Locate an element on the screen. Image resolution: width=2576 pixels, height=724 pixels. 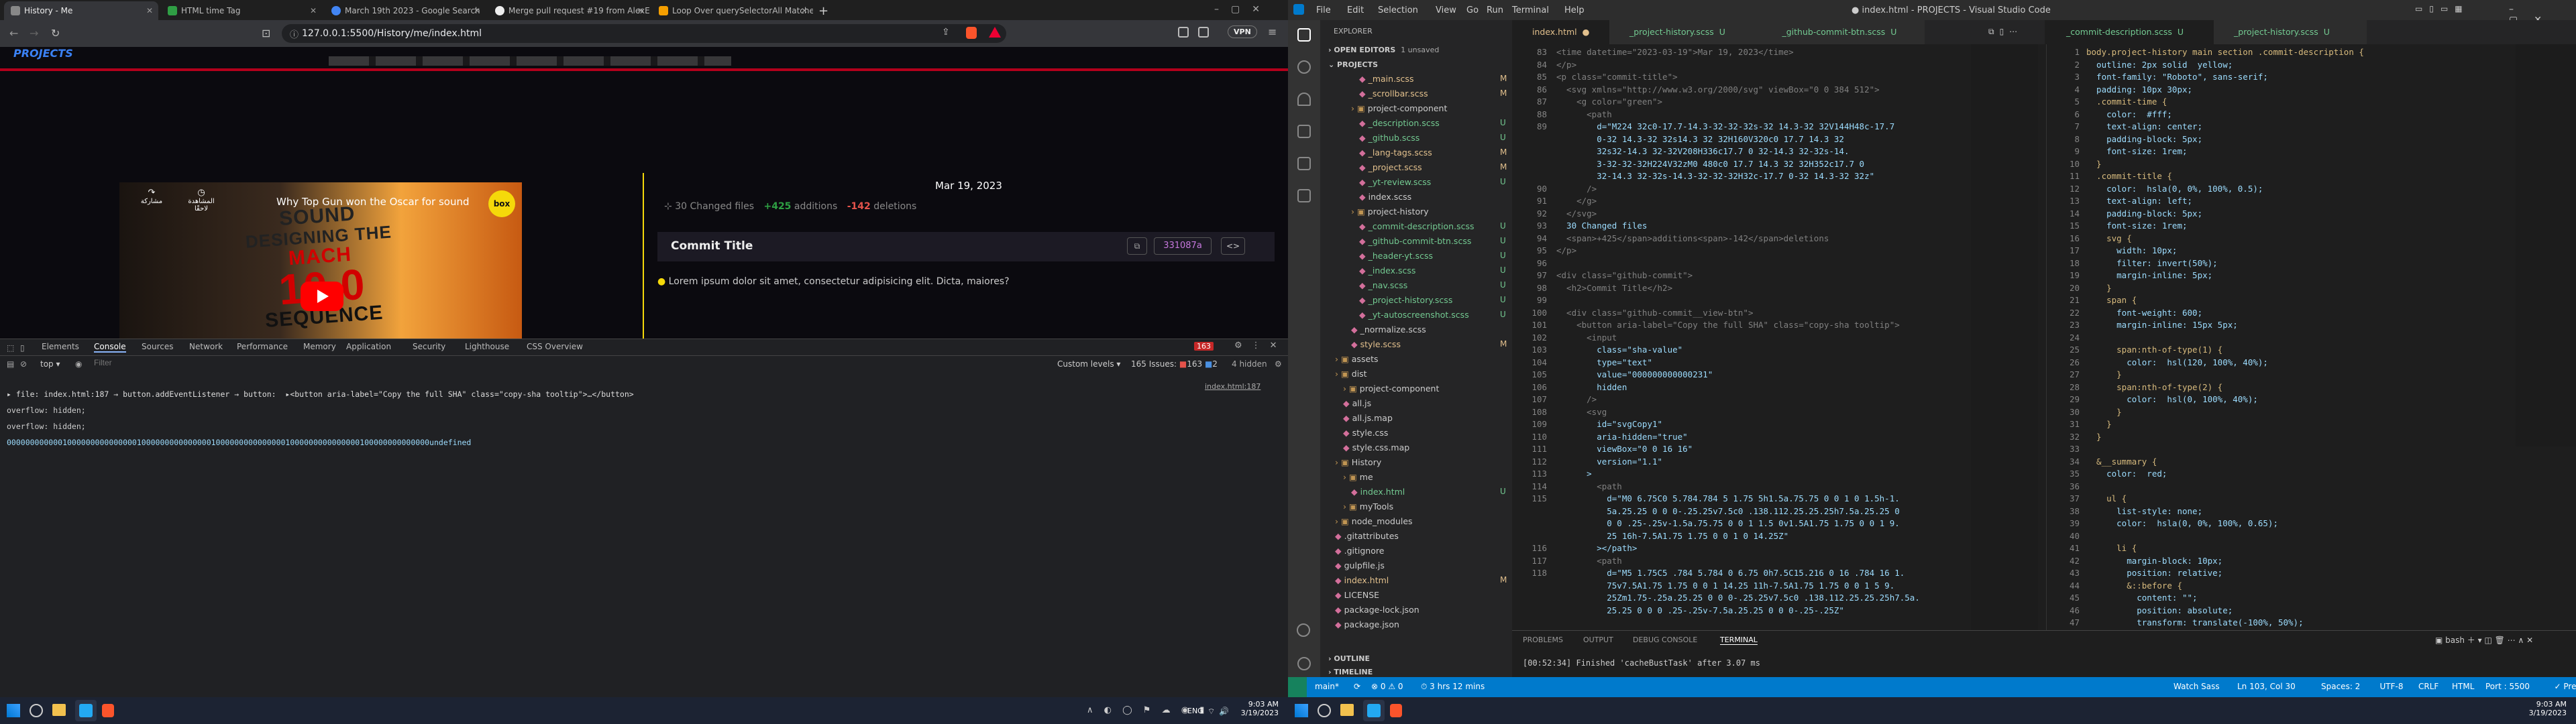
panel-tab-problems: PROBLEMS is located at coordinates (1543, 640).